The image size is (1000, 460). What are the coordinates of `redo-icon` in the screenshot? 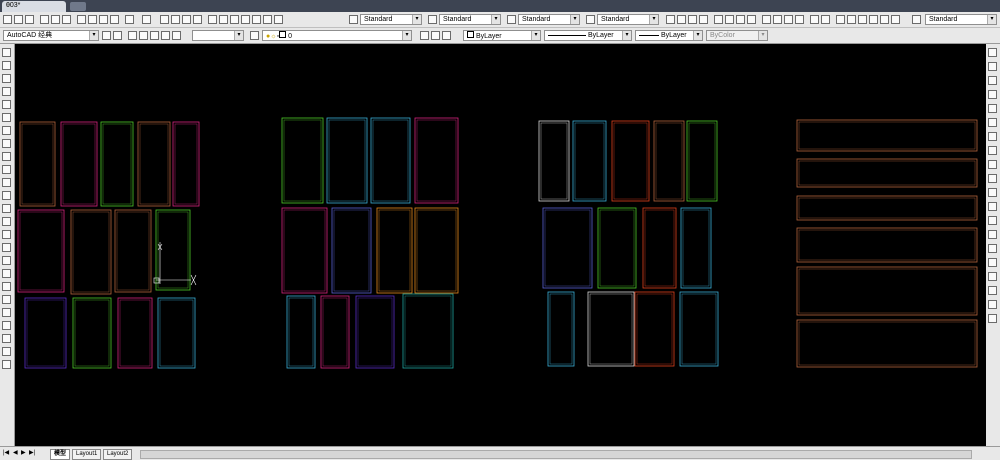 It's located at (146, 19).